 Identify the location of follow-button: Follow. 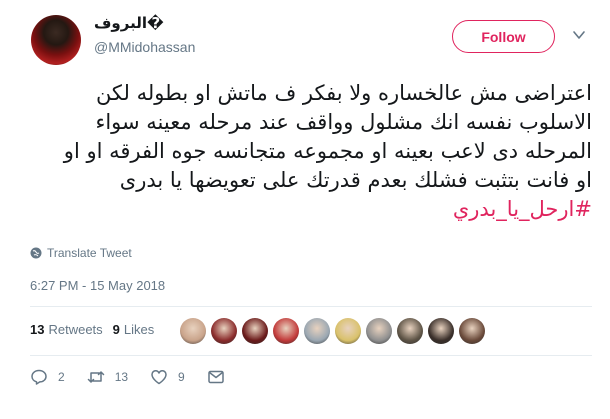
(503, 36).